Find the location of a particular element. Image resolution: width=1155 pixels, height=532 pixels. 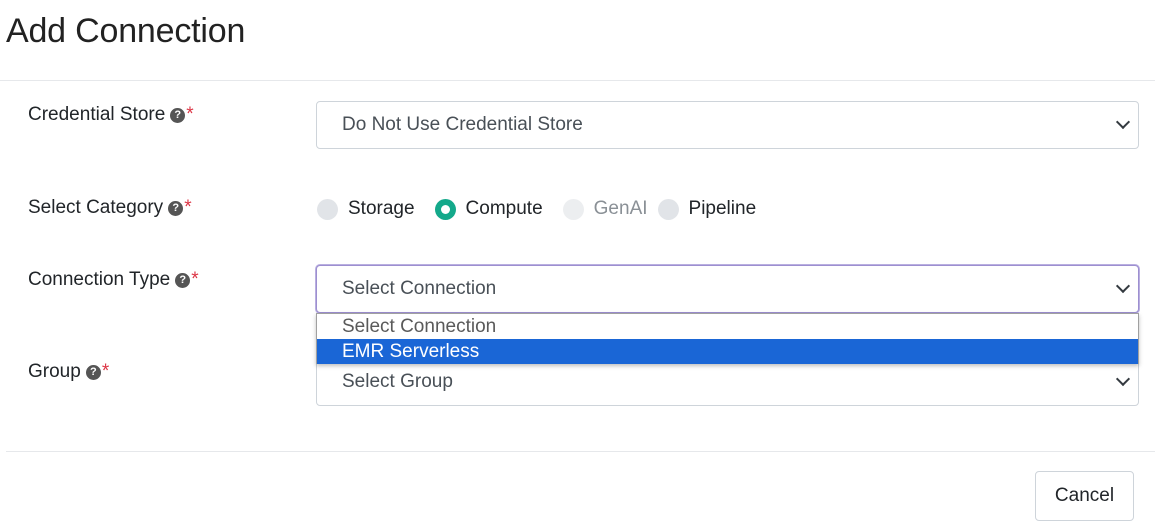

radio-pipeline: Pipeline is located at coordinates (707, 209).